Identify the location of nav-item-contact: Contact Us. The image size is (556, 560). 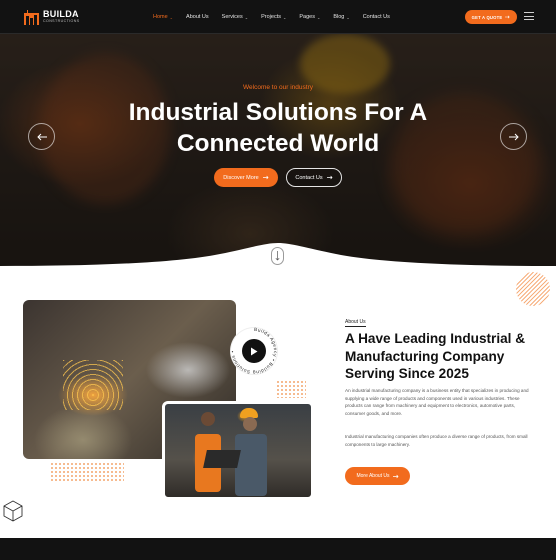
(376, 17).